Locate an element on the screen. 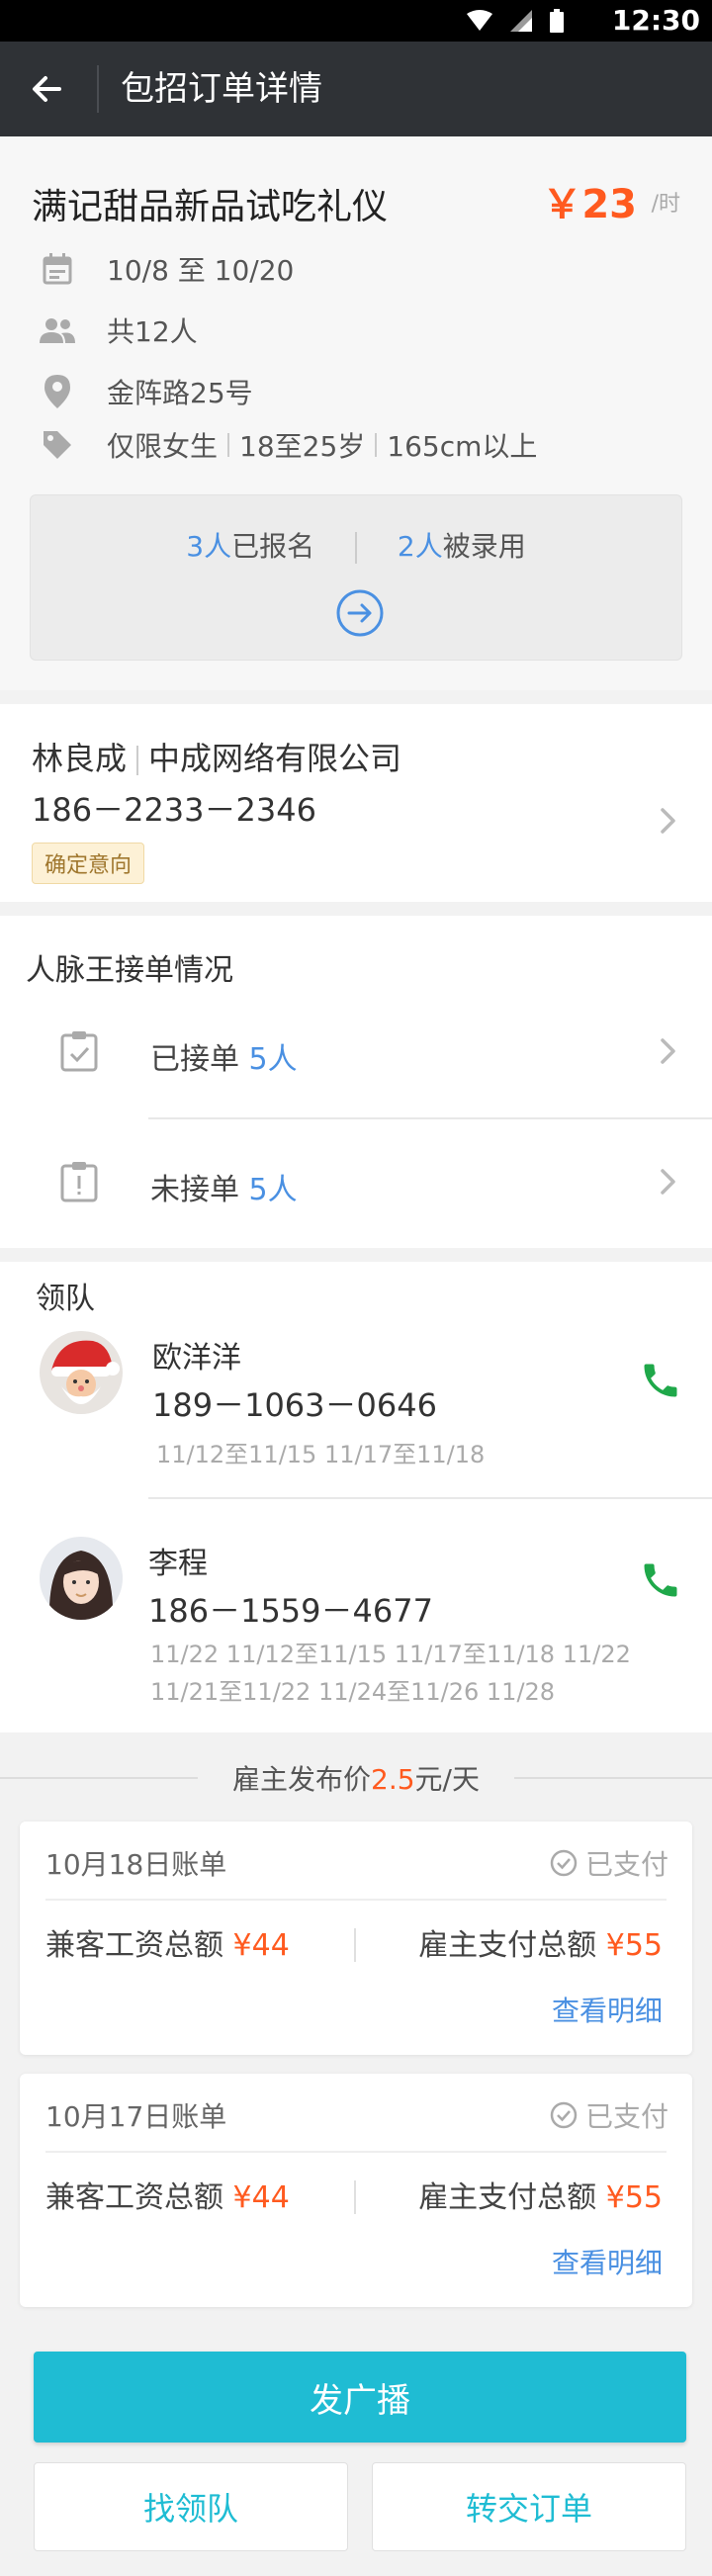  battery-icon is located at coordinates (557, 21).